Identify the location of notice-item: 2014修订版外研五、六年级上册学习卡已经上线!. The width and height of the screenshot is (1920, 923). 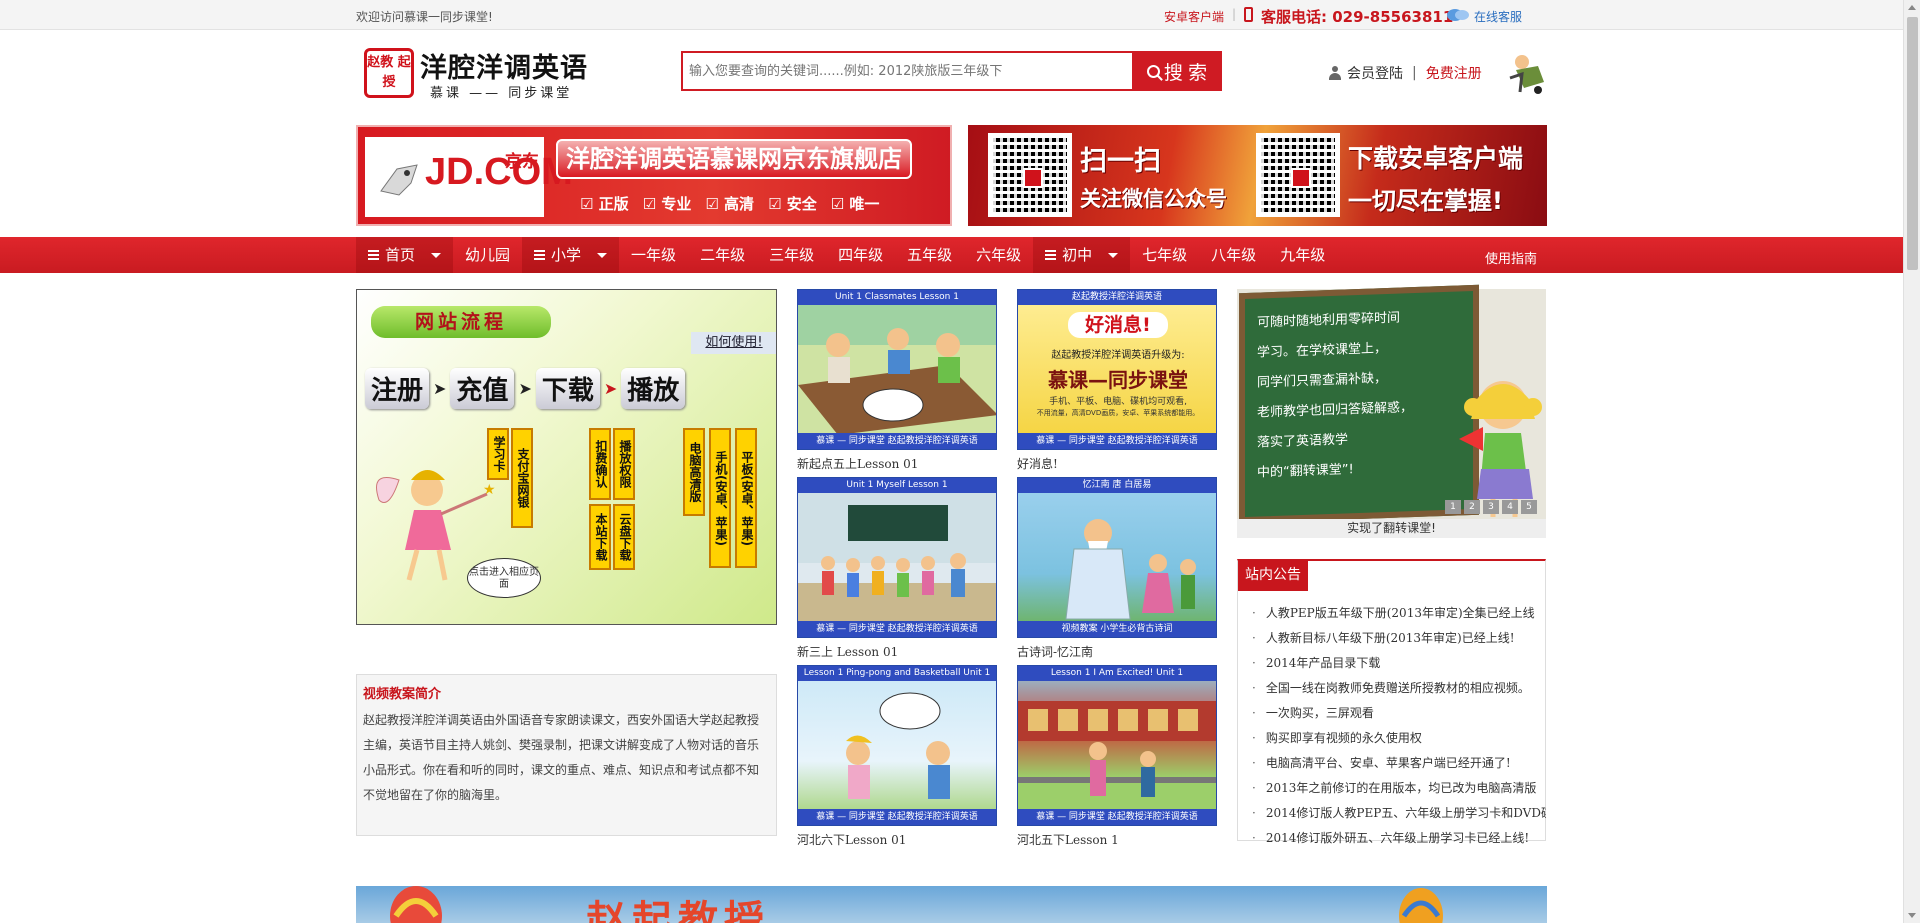
(1399, 838).